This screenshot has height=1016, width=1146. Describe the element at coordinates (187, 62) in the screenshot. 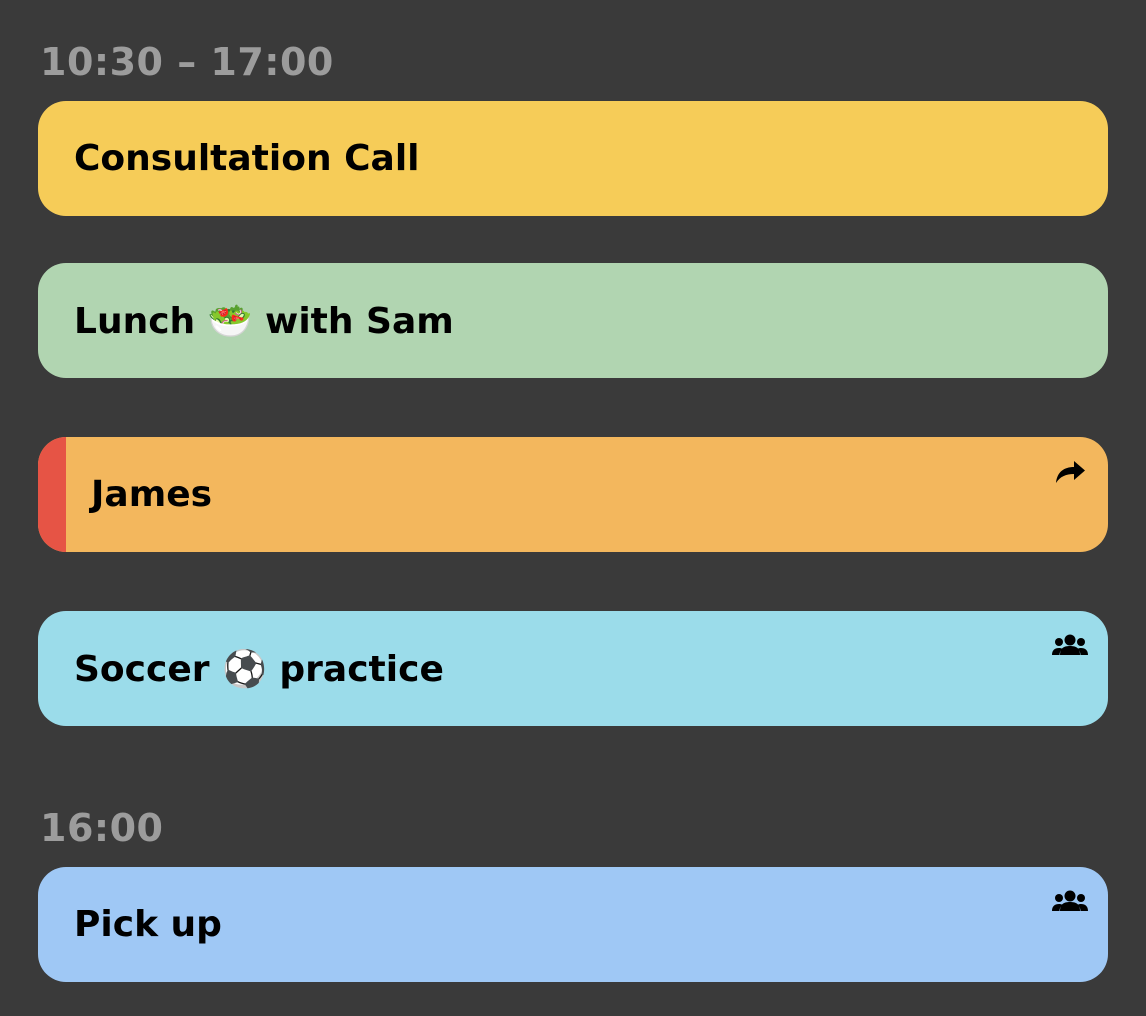

I see `time-range-label: 10:30 – 17:00` at that location.